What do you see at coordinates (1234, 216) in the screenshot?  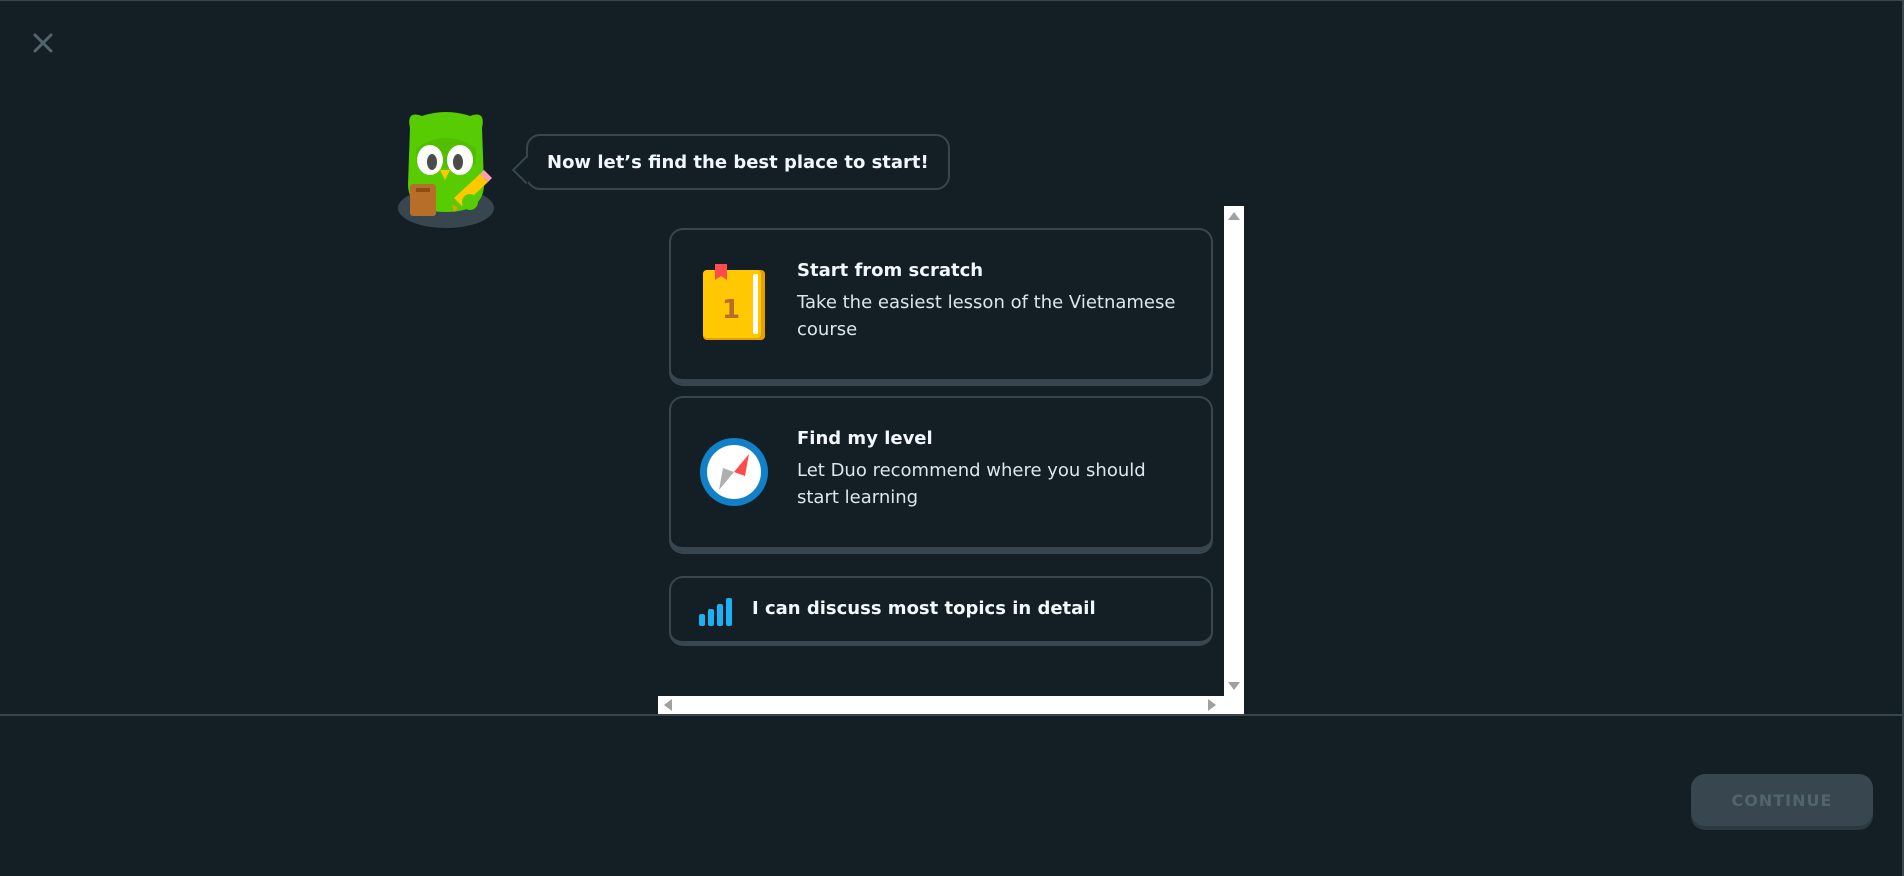 I see `scroll-up-icon` at bounding box center [1234, 216].